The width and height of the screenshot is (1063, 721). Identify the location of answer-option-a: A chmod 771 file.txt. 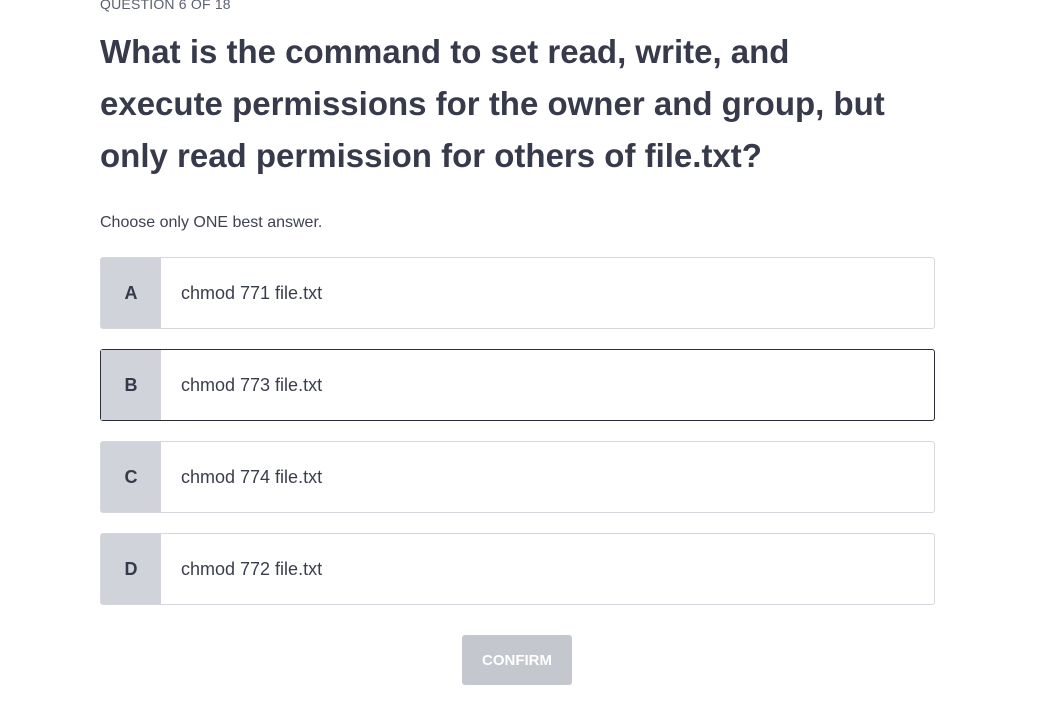
(517, 293).